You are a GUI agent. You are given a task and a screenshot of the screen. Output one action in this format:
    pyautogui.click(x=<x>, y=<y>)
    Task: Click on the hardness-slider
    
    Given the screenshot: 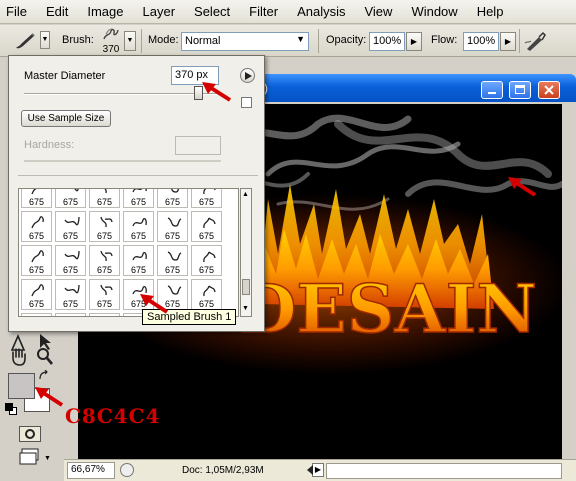 What is the action you would take?
    pyautogui.click(x=122, y=161)
    